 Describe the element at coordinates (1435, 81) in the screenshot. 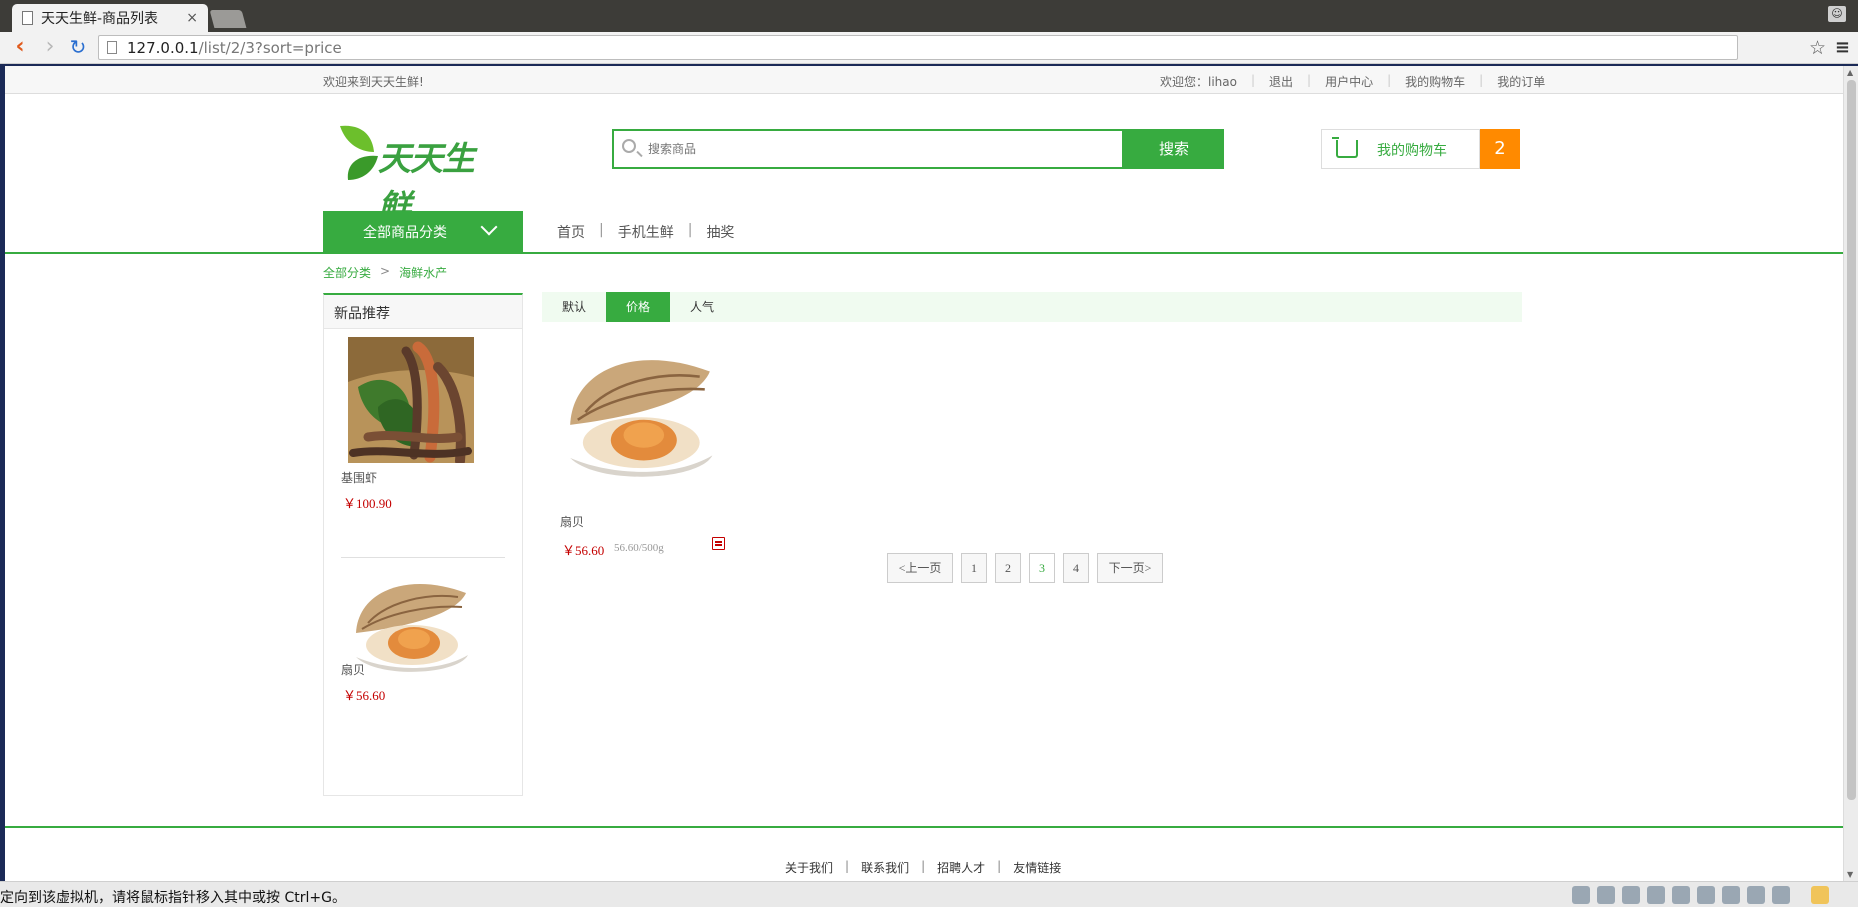

I see `my-cart-link: 我的购物车` at that location.